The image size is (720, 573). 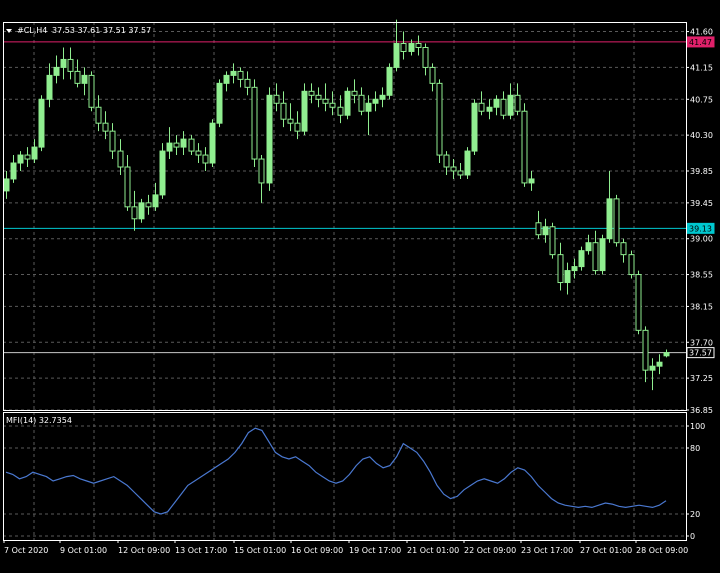 I want to click on mfi-tick-label: 100, so click(x=697, y=426).